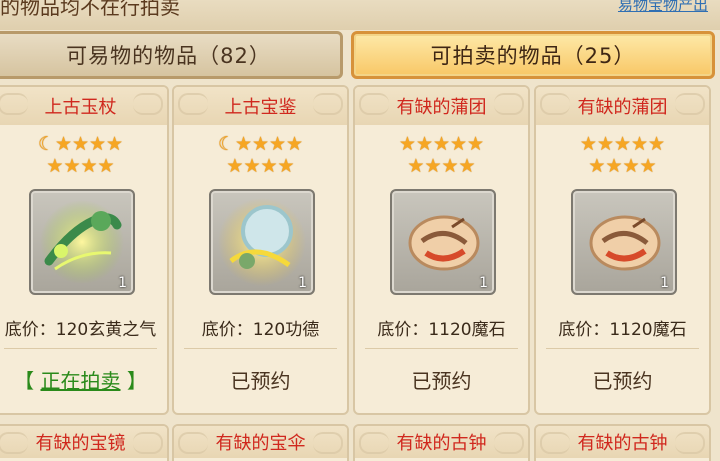 The image size is (720, 461). I want to click on tab-auctionable: 可拍卖的物品（25）, so click(533, 55).